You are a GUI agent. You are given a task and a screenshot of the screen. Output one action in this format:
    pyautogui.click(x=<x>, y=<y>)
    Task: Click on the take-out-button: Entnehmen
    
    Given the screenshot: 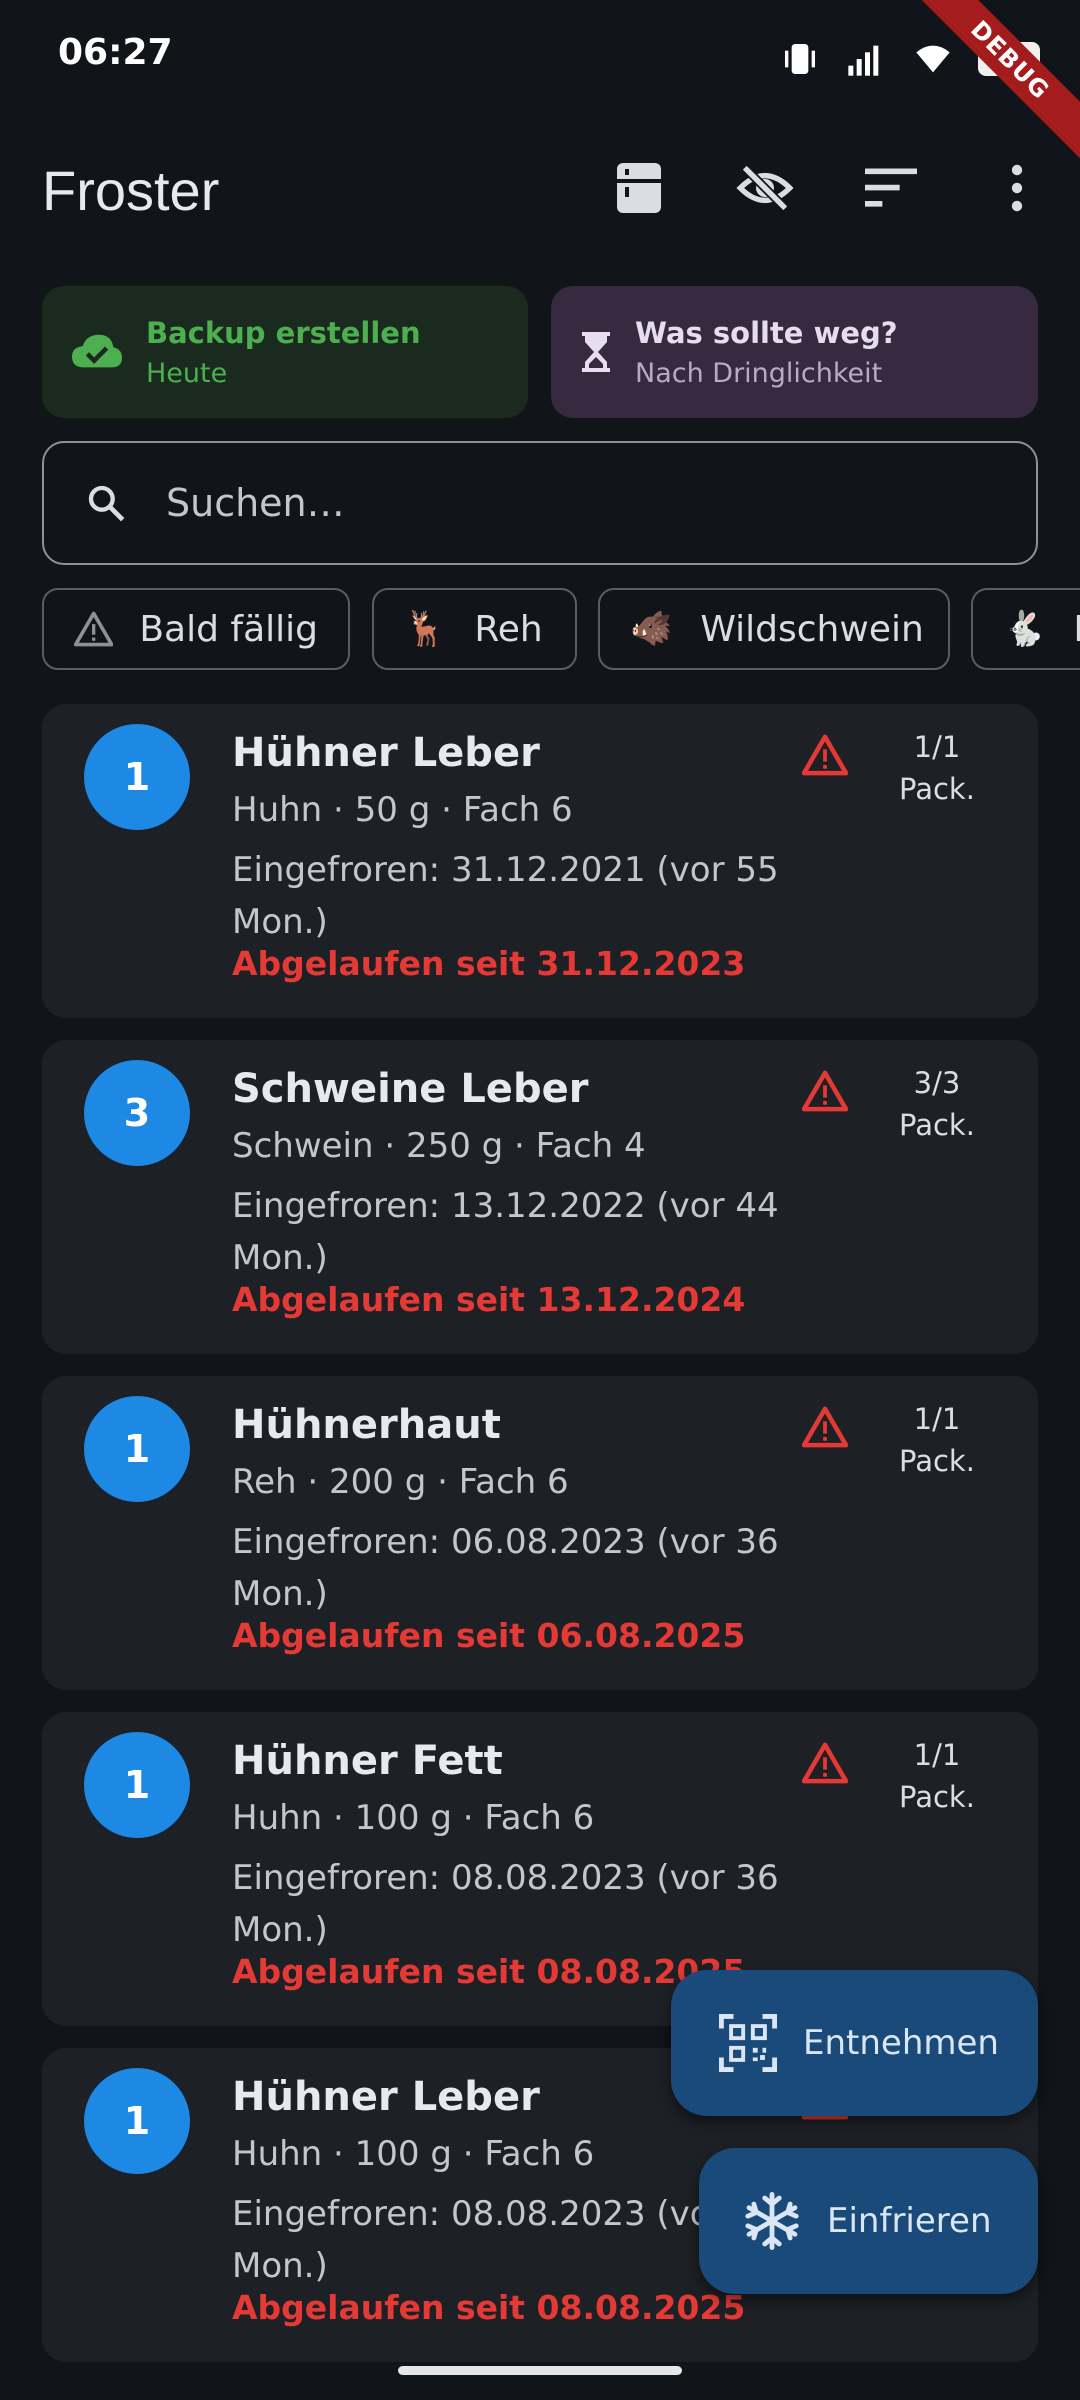 What is the action you would take?
    pyautogui.click(x=854, y=2043)
    